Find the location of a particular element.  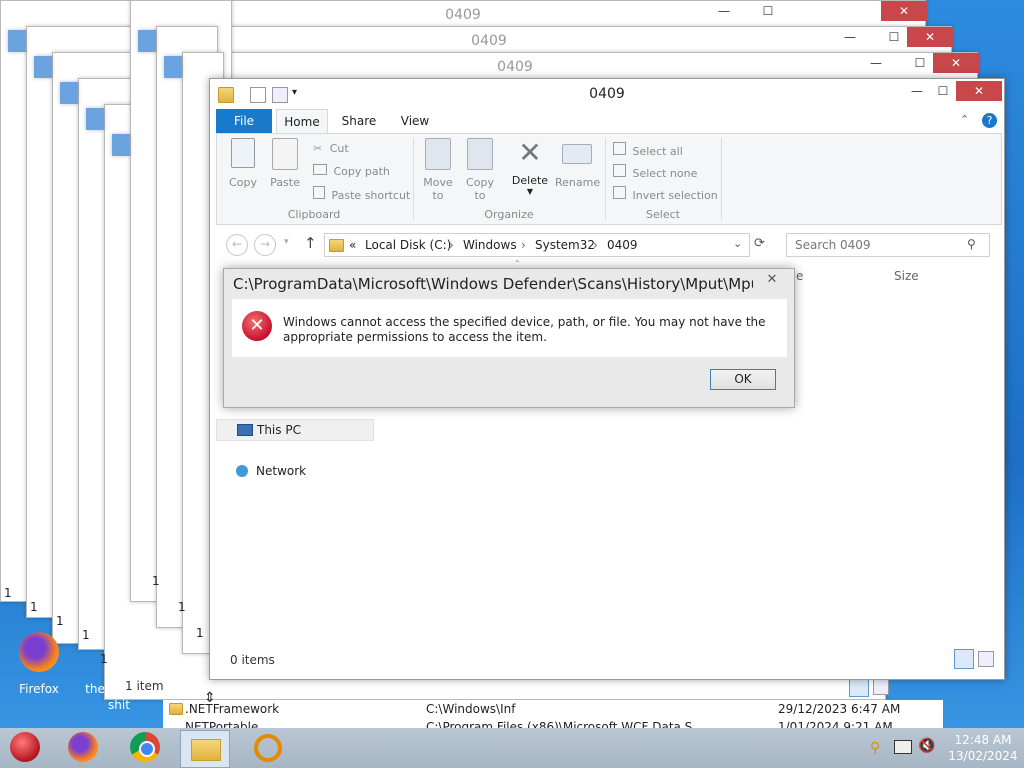

select-none-button: Select none is located at coordinates (655, 172).